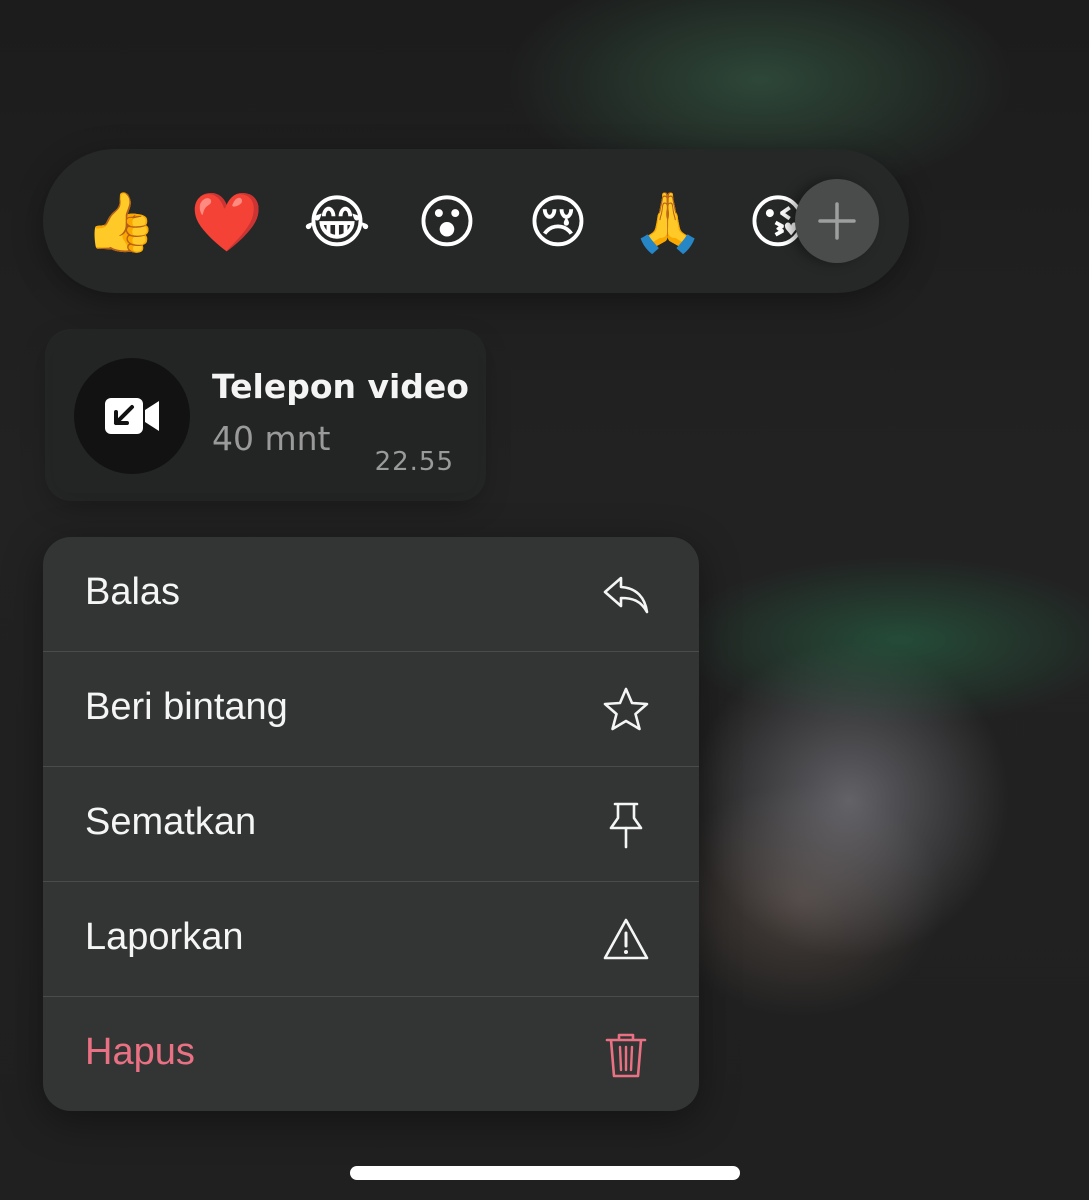 This screenshot has height=1200, width=1089. What do you see at coordinates (626, 595) in the screenshot?
I see `reply-icon` at bounding box center [626, 595].